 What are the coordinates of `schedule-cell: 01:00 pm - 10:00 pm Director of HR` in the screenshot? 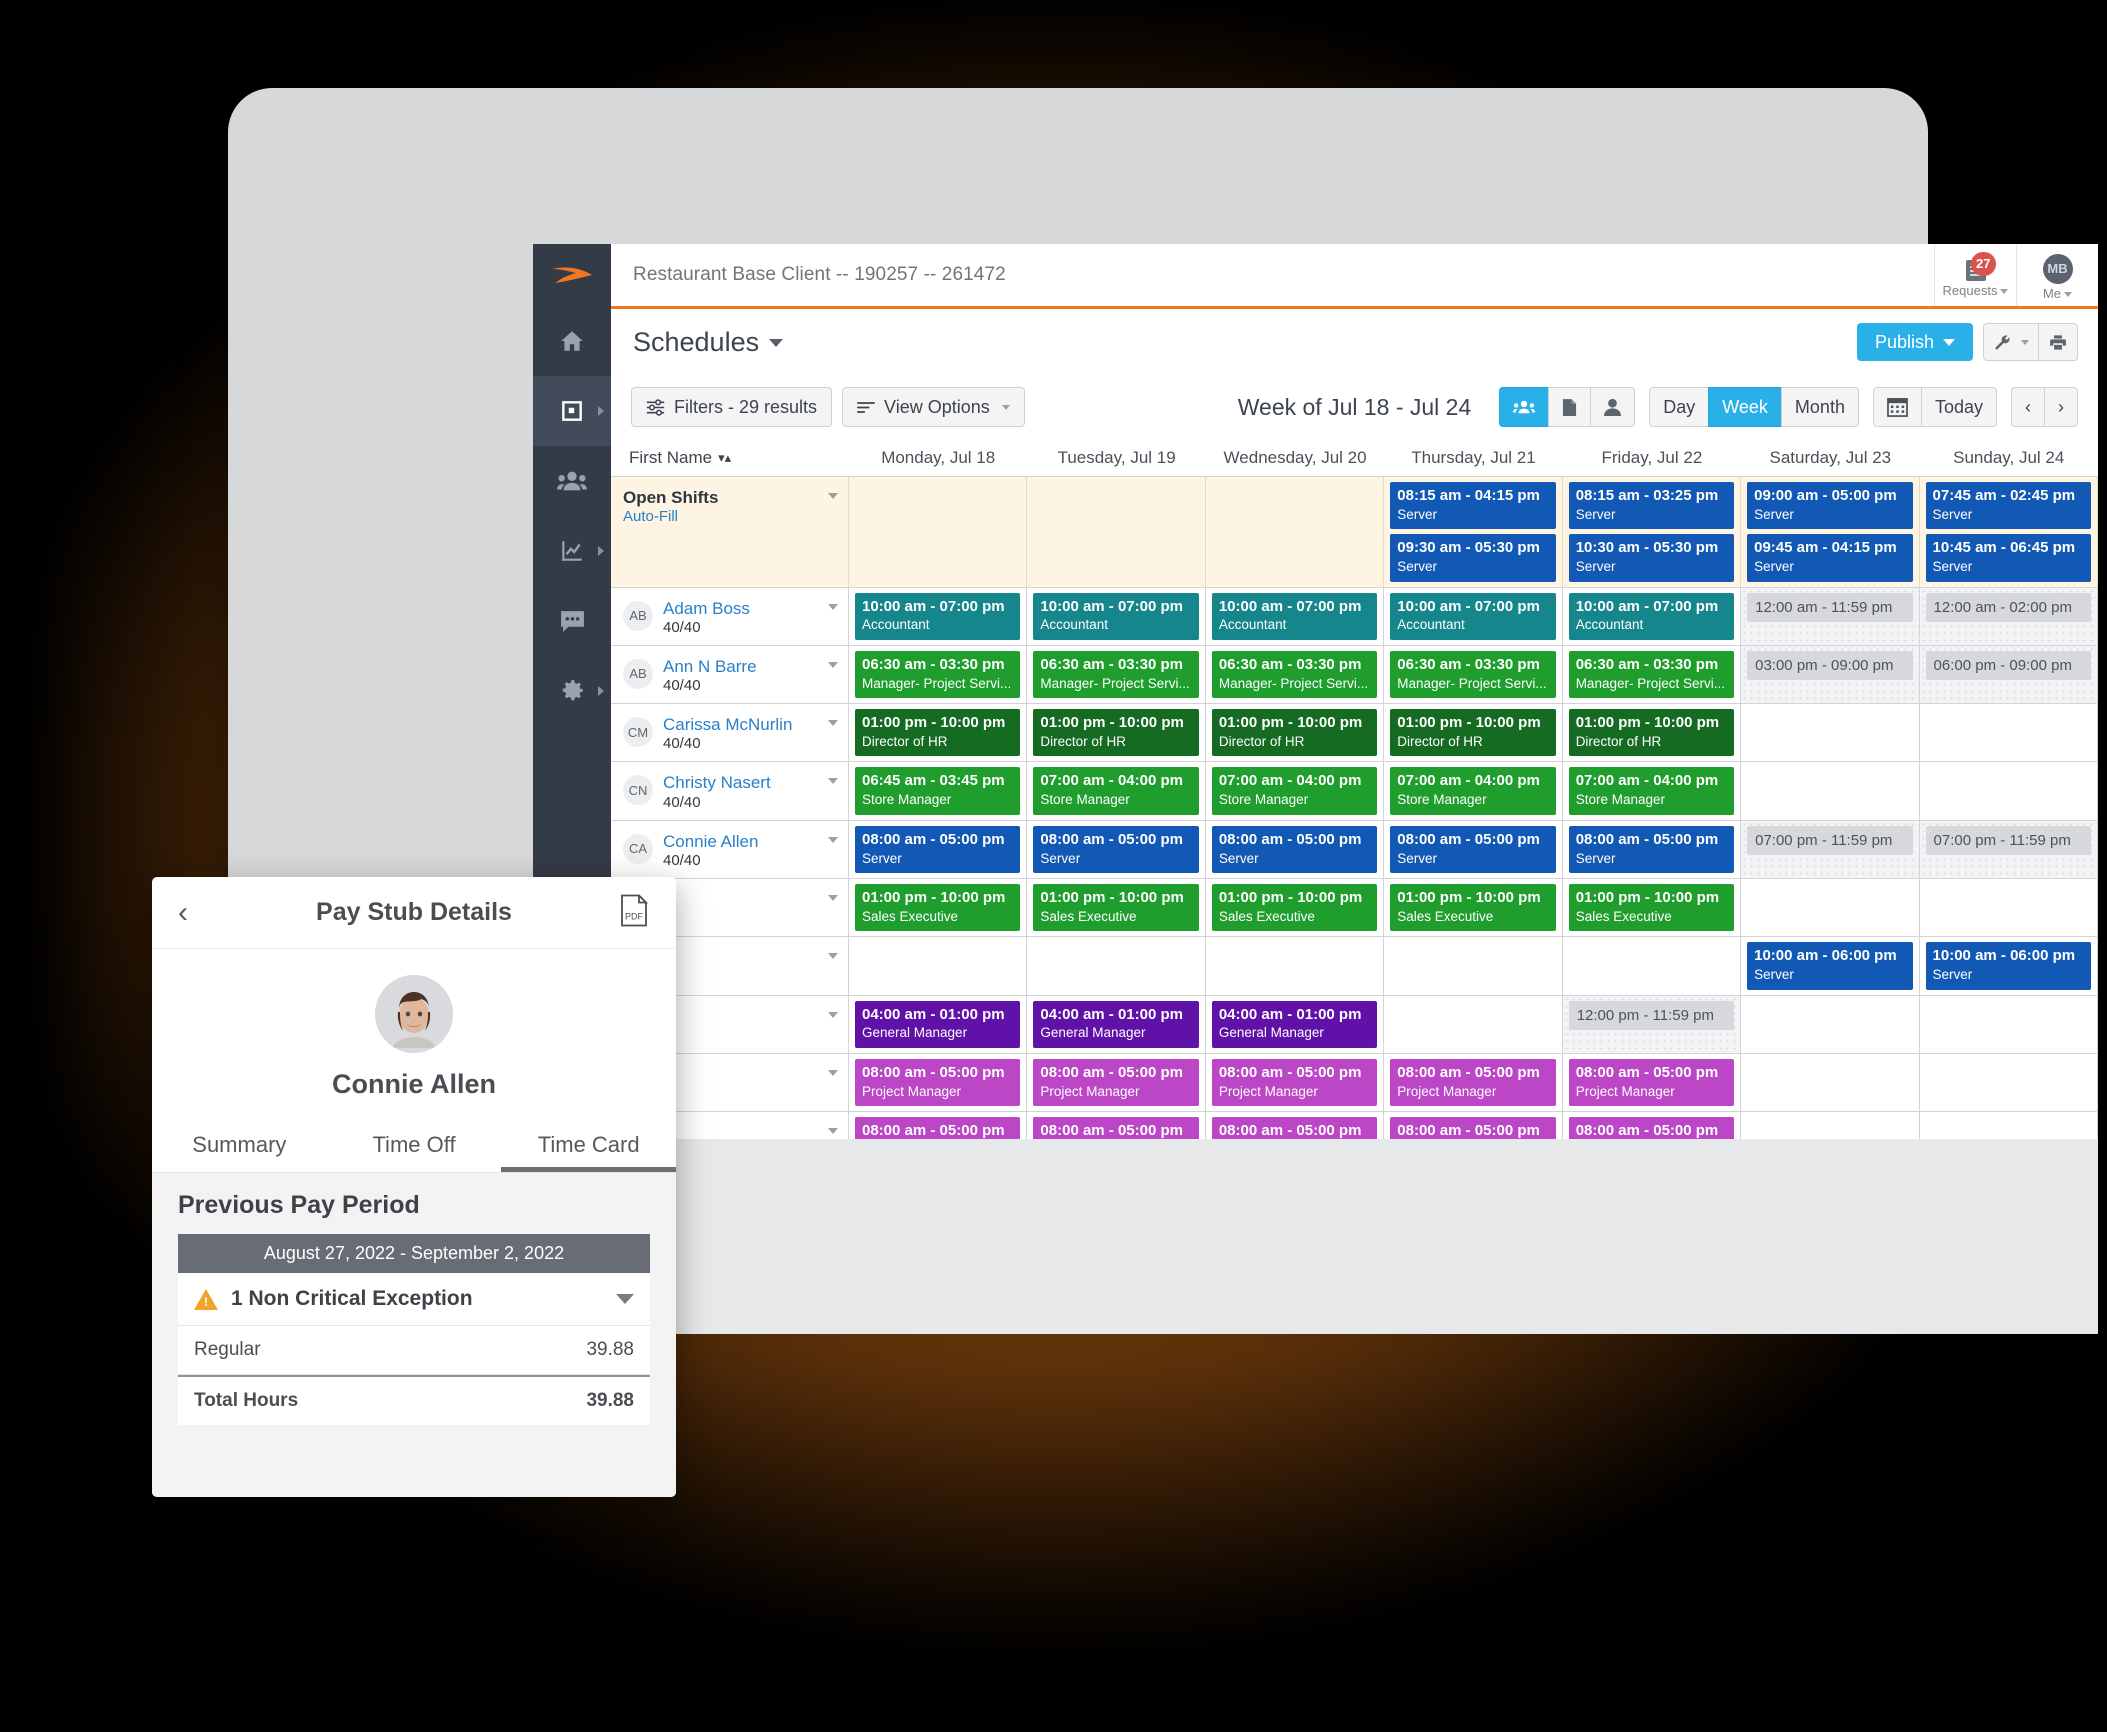 It's located at (1652, 733).